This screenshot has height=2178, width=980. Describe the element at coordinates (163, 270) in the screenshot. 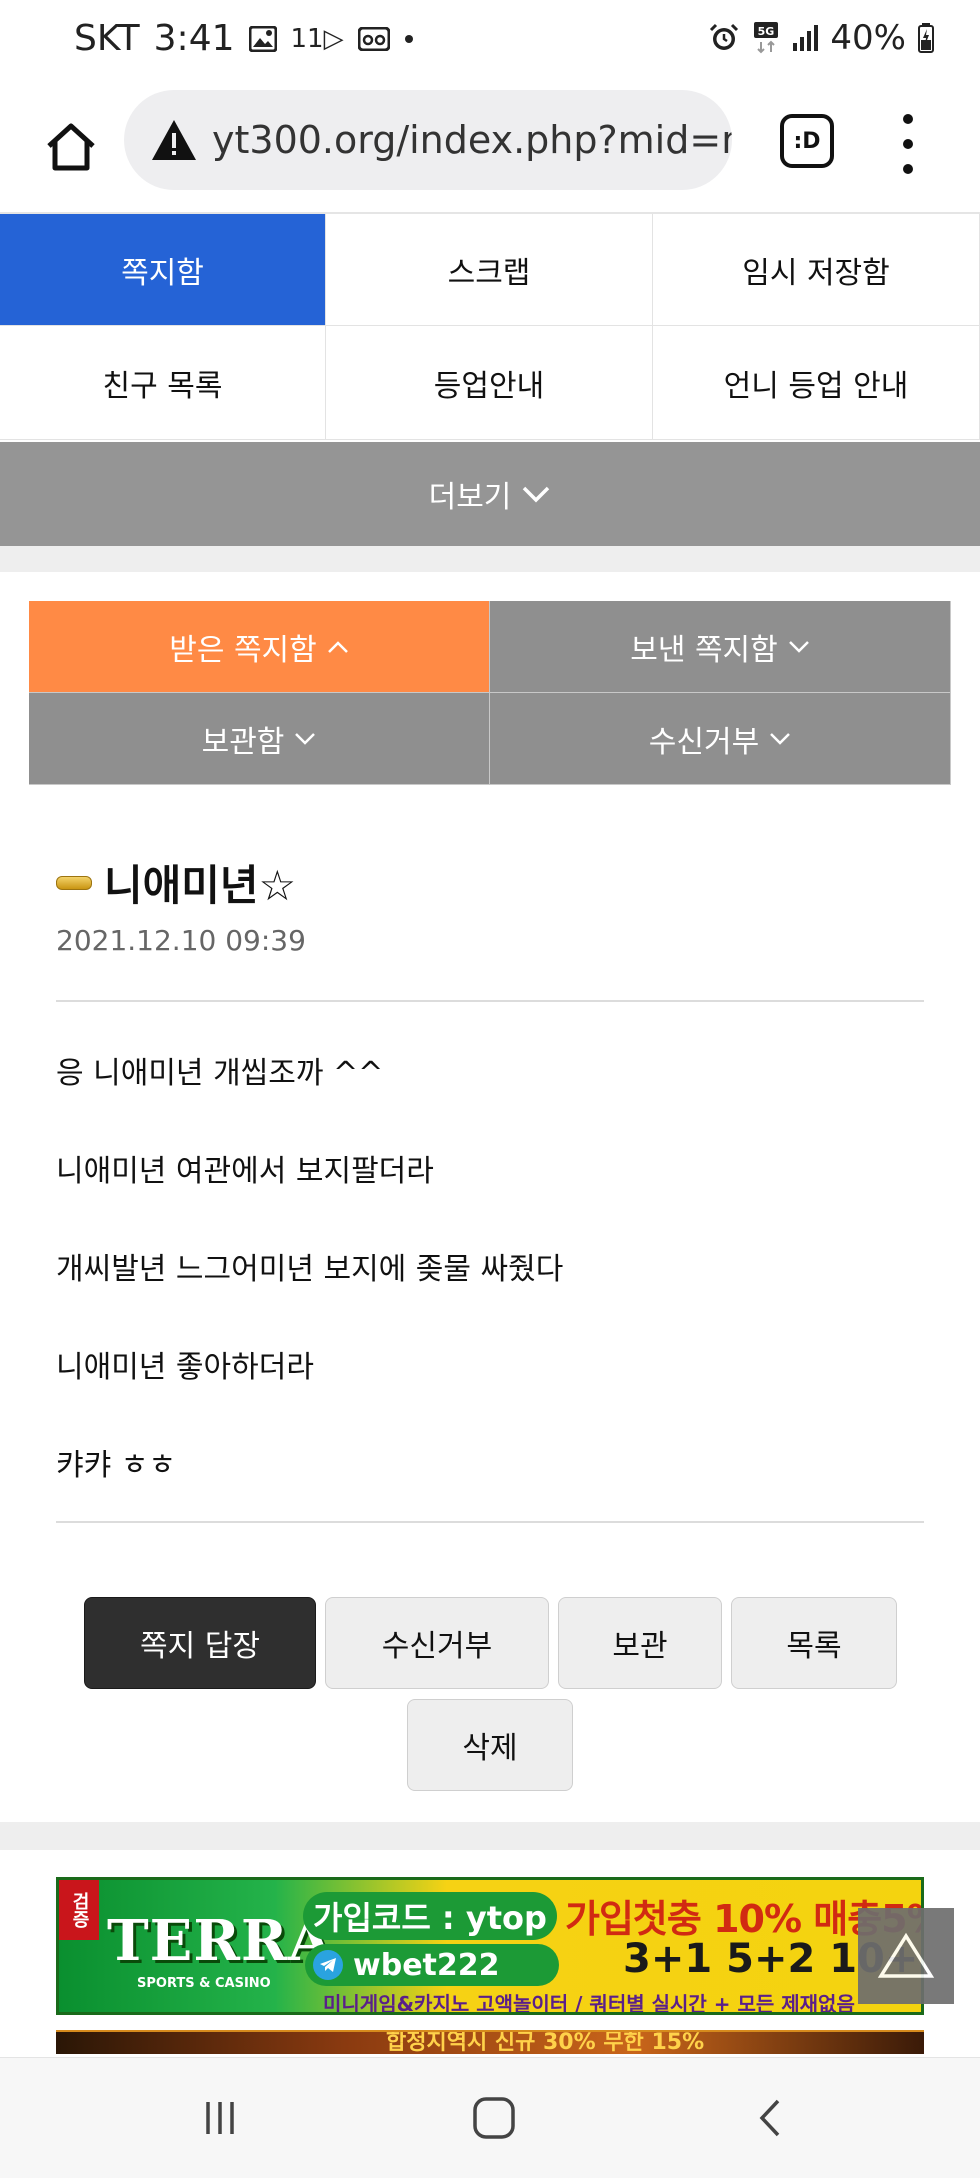

I see `nav-messages: 쪽지함` at that location.